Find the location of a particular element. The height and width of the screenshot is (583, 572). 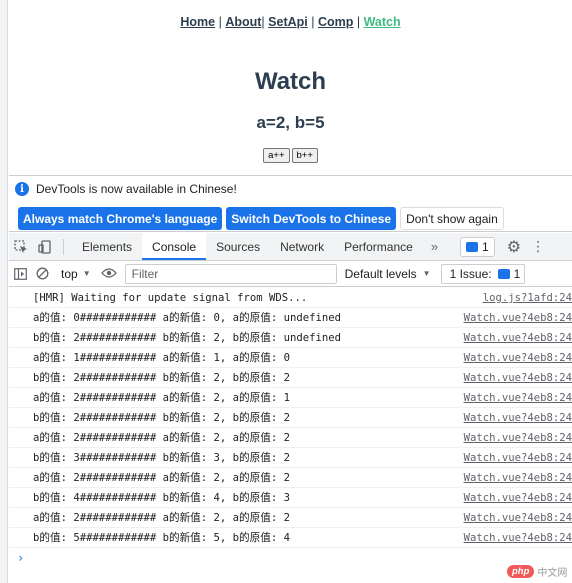

console-filterbar: top ▼ Default levels ▼ 1 Issue: 1 is located at coordinates (290, 274).